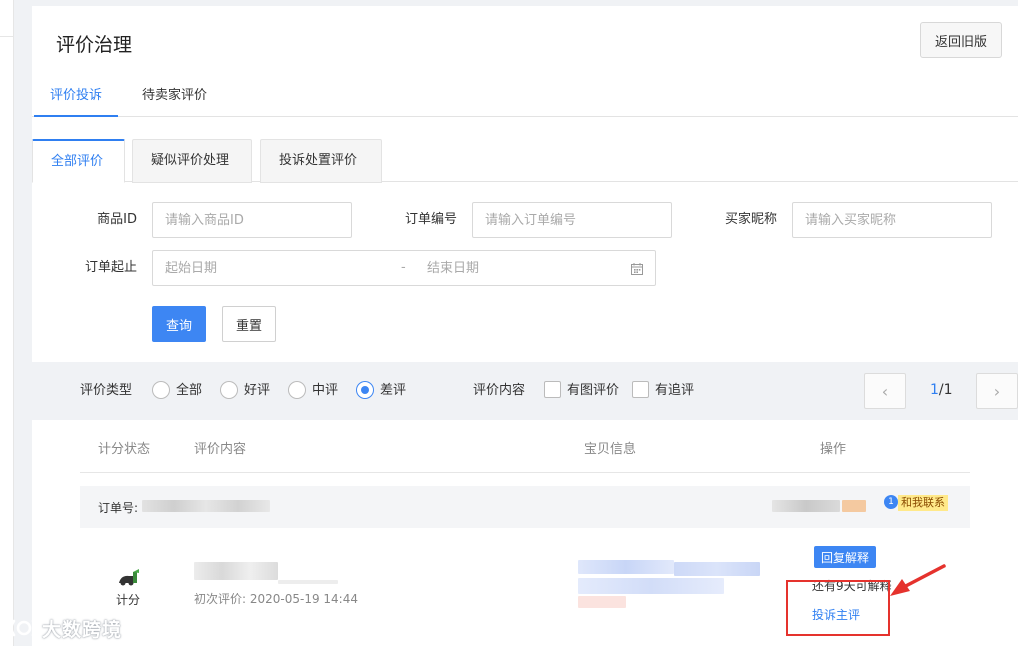 This screenshot has height=646, width=1018. Describe the element at coordinates (525, 161) in the screenshot. I see `sub-tabs: 全部评价 疑似评价处理 投诉处置评价` at that location.